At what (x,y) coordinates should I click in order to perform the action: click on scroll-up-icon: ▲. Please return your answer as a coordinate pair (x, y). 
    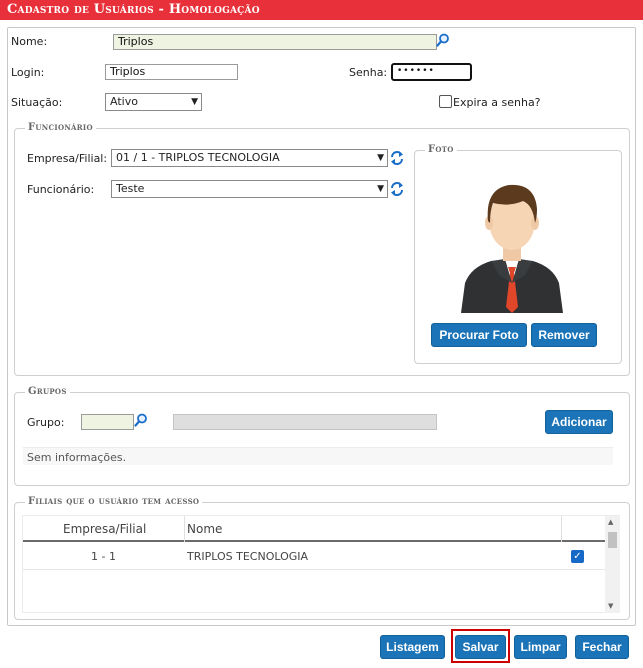
    Looking at the image, I should click on (610, 522).